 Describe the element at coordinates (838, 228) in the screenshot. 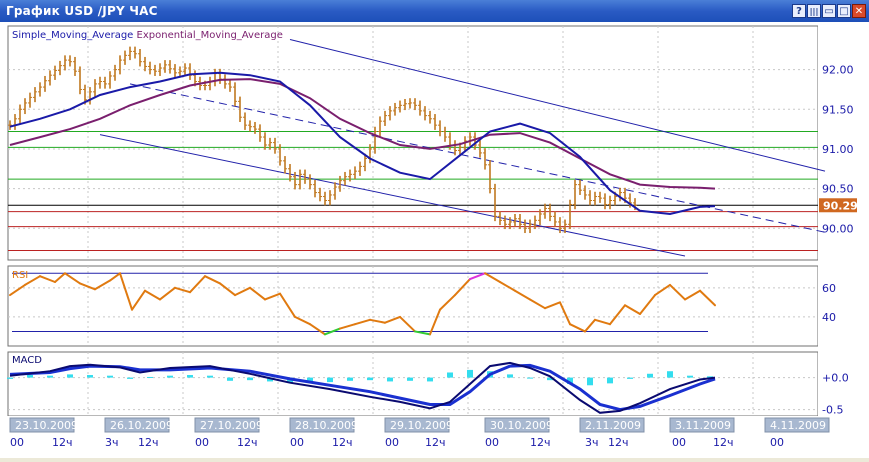

I see `price-tick-label: 90.00` at that location.